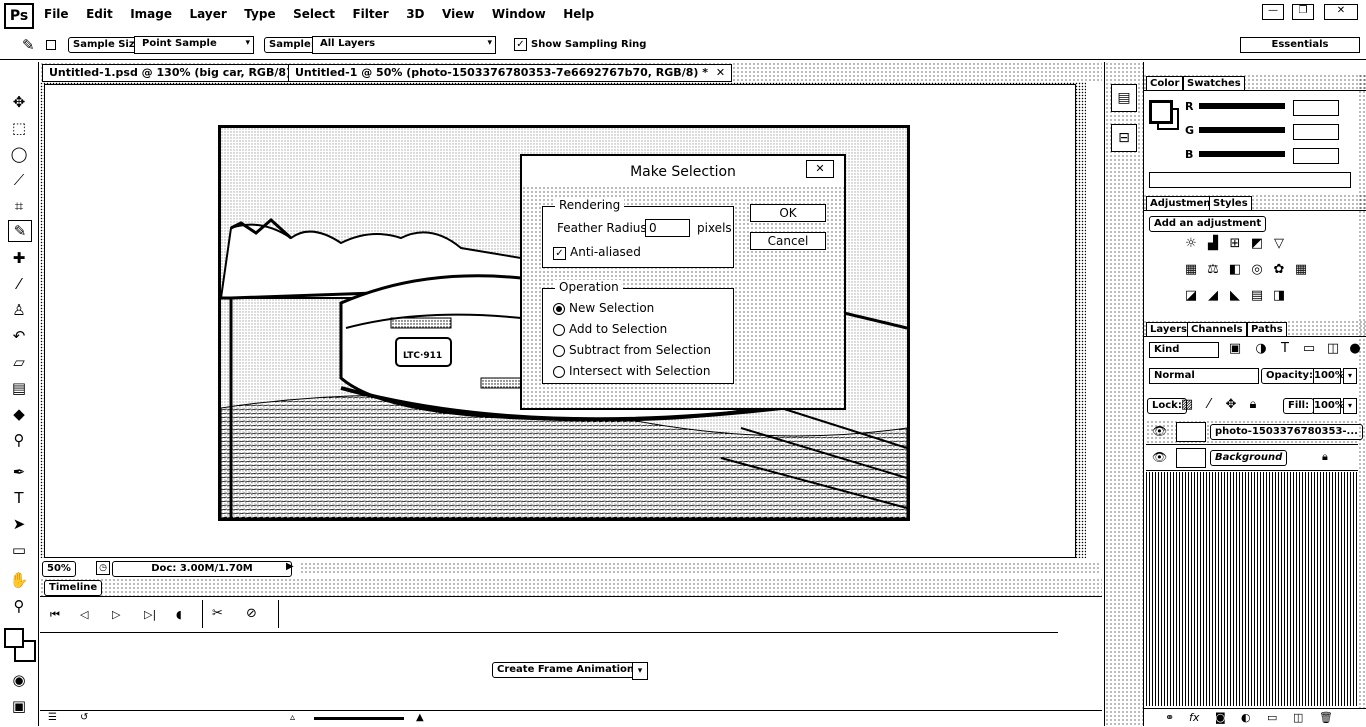 The height and width of the screenshot is (727, 1366). What do you see at coordinates (19, 284) in the screenshot?
I see `brush-tool-icon: ⁄` at bounding box center [19, 284].